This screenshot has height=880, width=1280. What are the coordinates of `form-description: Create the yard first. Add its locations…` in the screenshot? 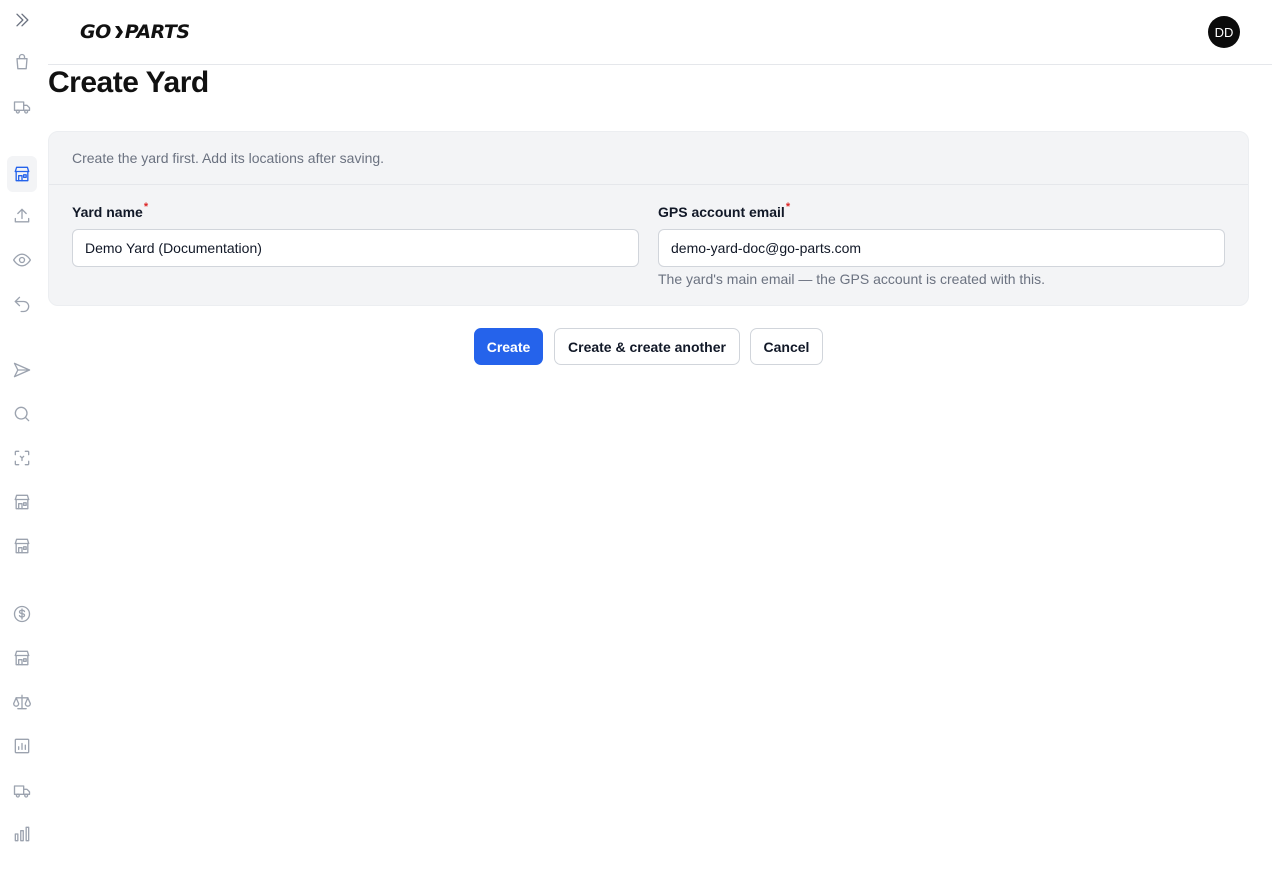 It's located at (228, 158).